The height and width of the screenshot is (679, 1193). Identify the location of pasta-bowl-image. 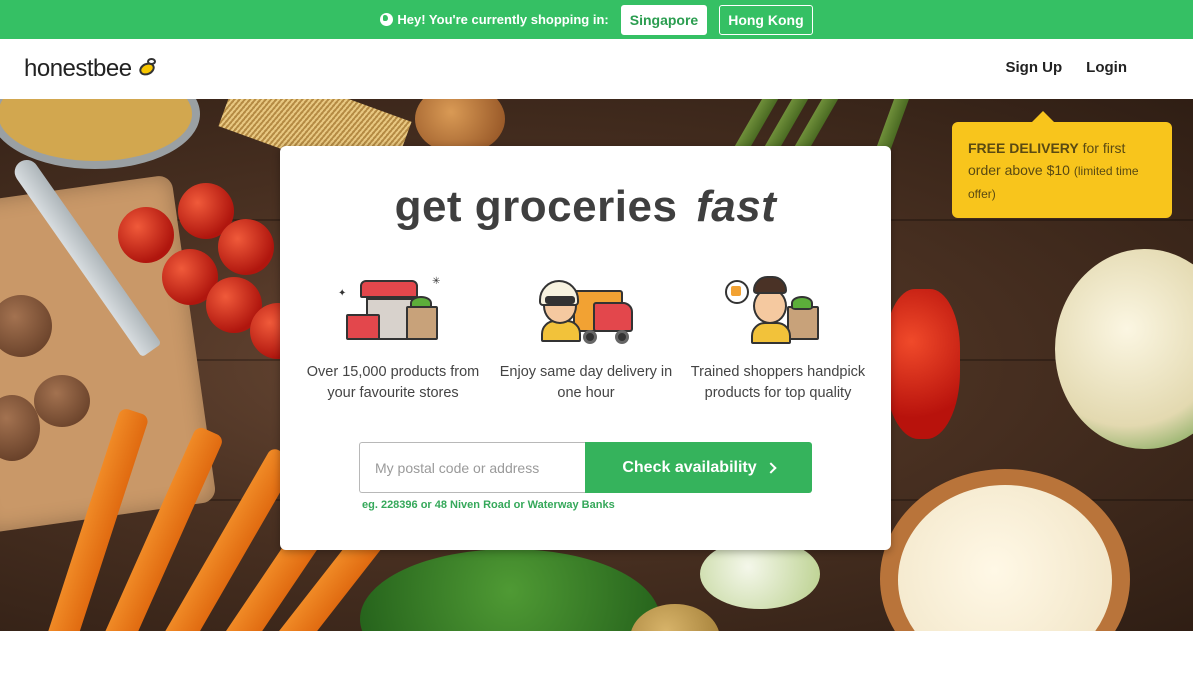
(100, 134).